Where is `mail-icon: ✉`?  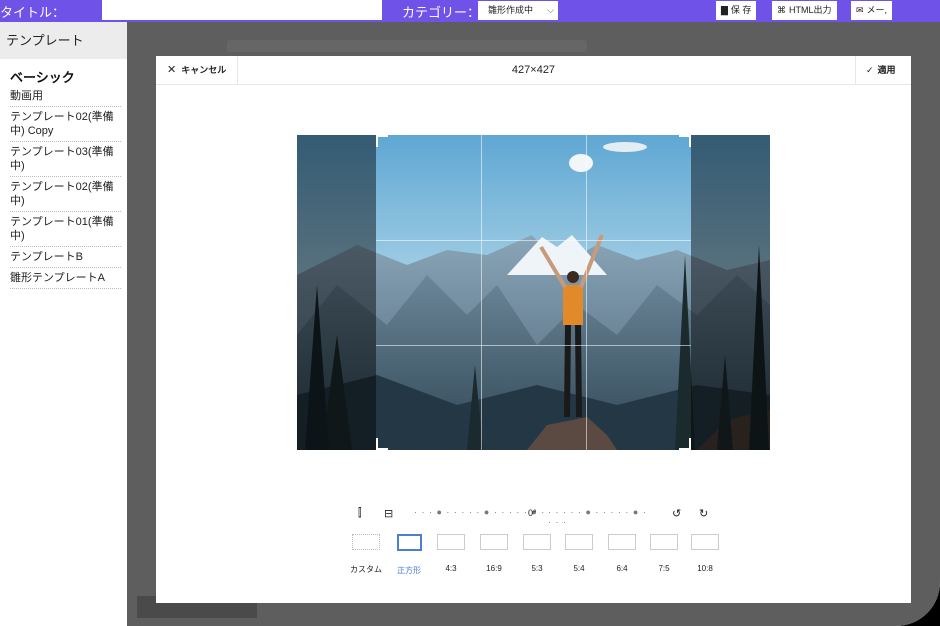 mail-icon: ✉ is located at coordinates (860, 10).